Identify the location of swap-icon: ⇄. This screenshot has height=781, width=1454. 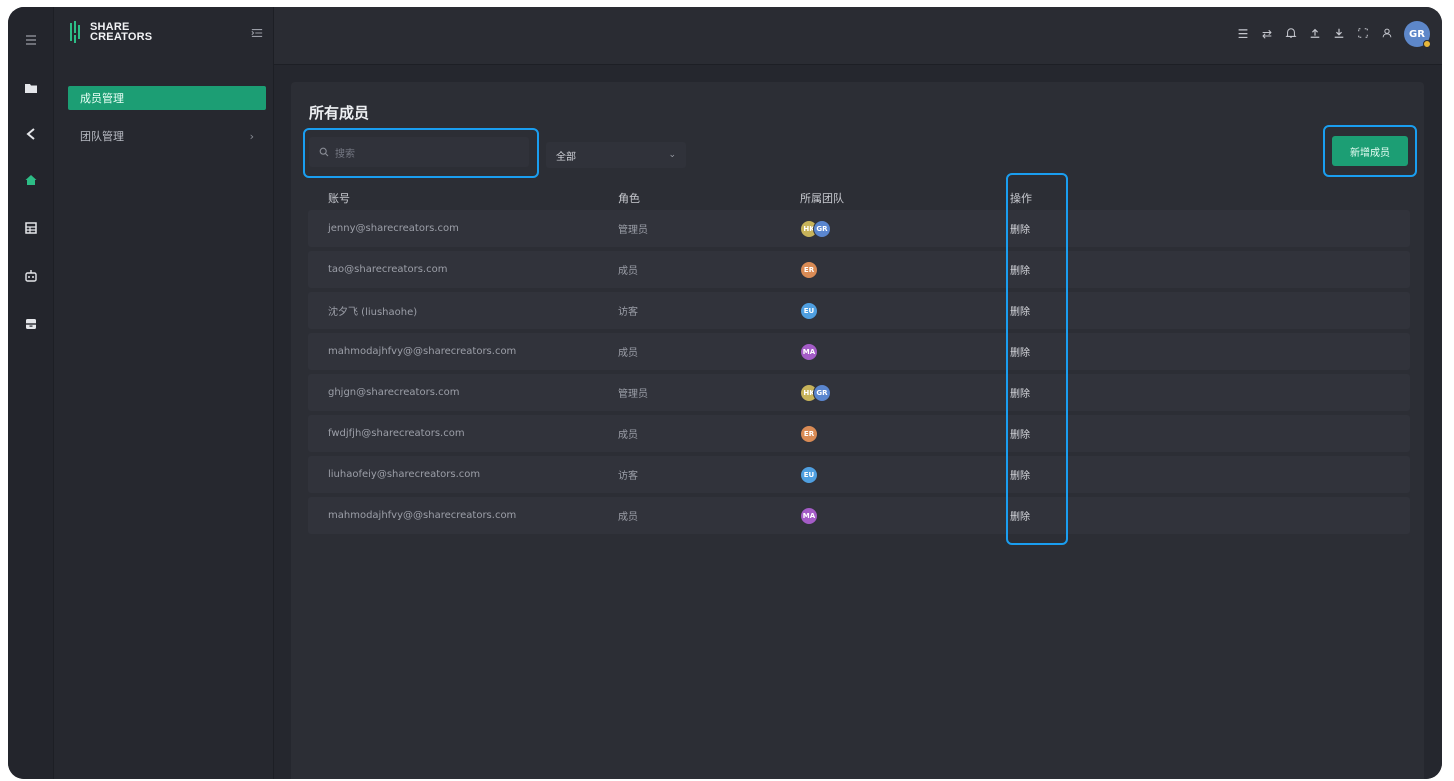
(1267, 34).